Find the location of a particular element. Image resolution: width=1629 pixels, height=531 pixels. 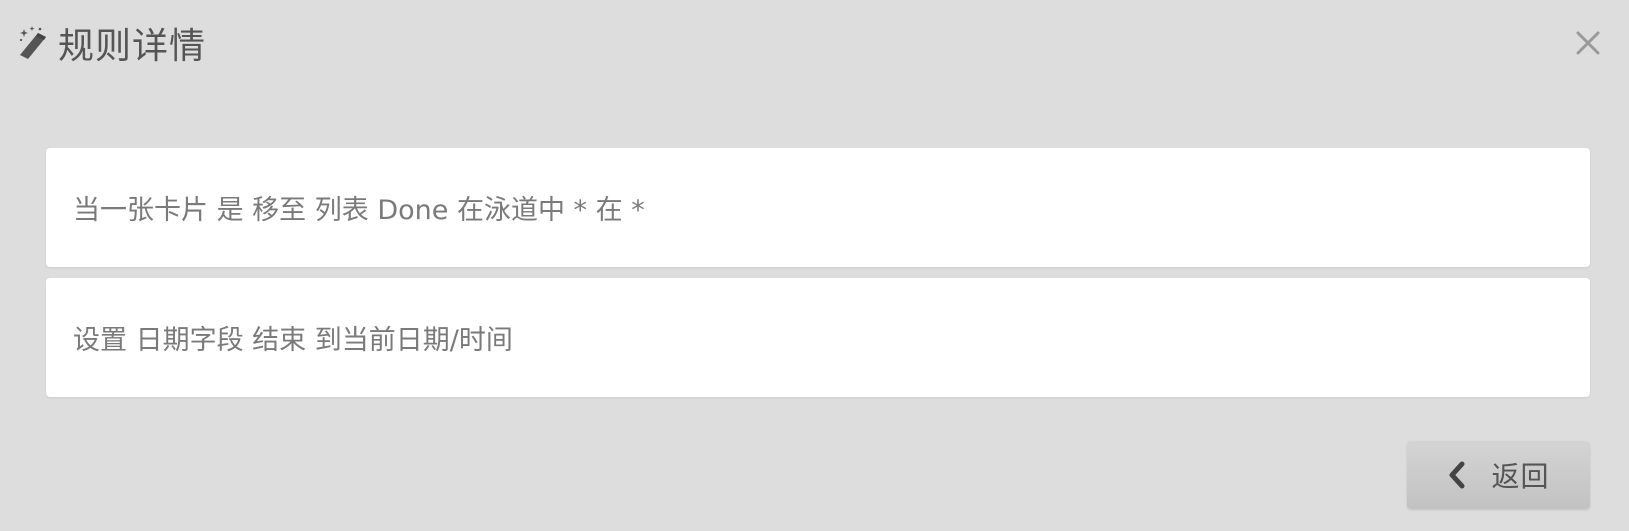

chevron-left-icon is located at coordinates (1457, 475).